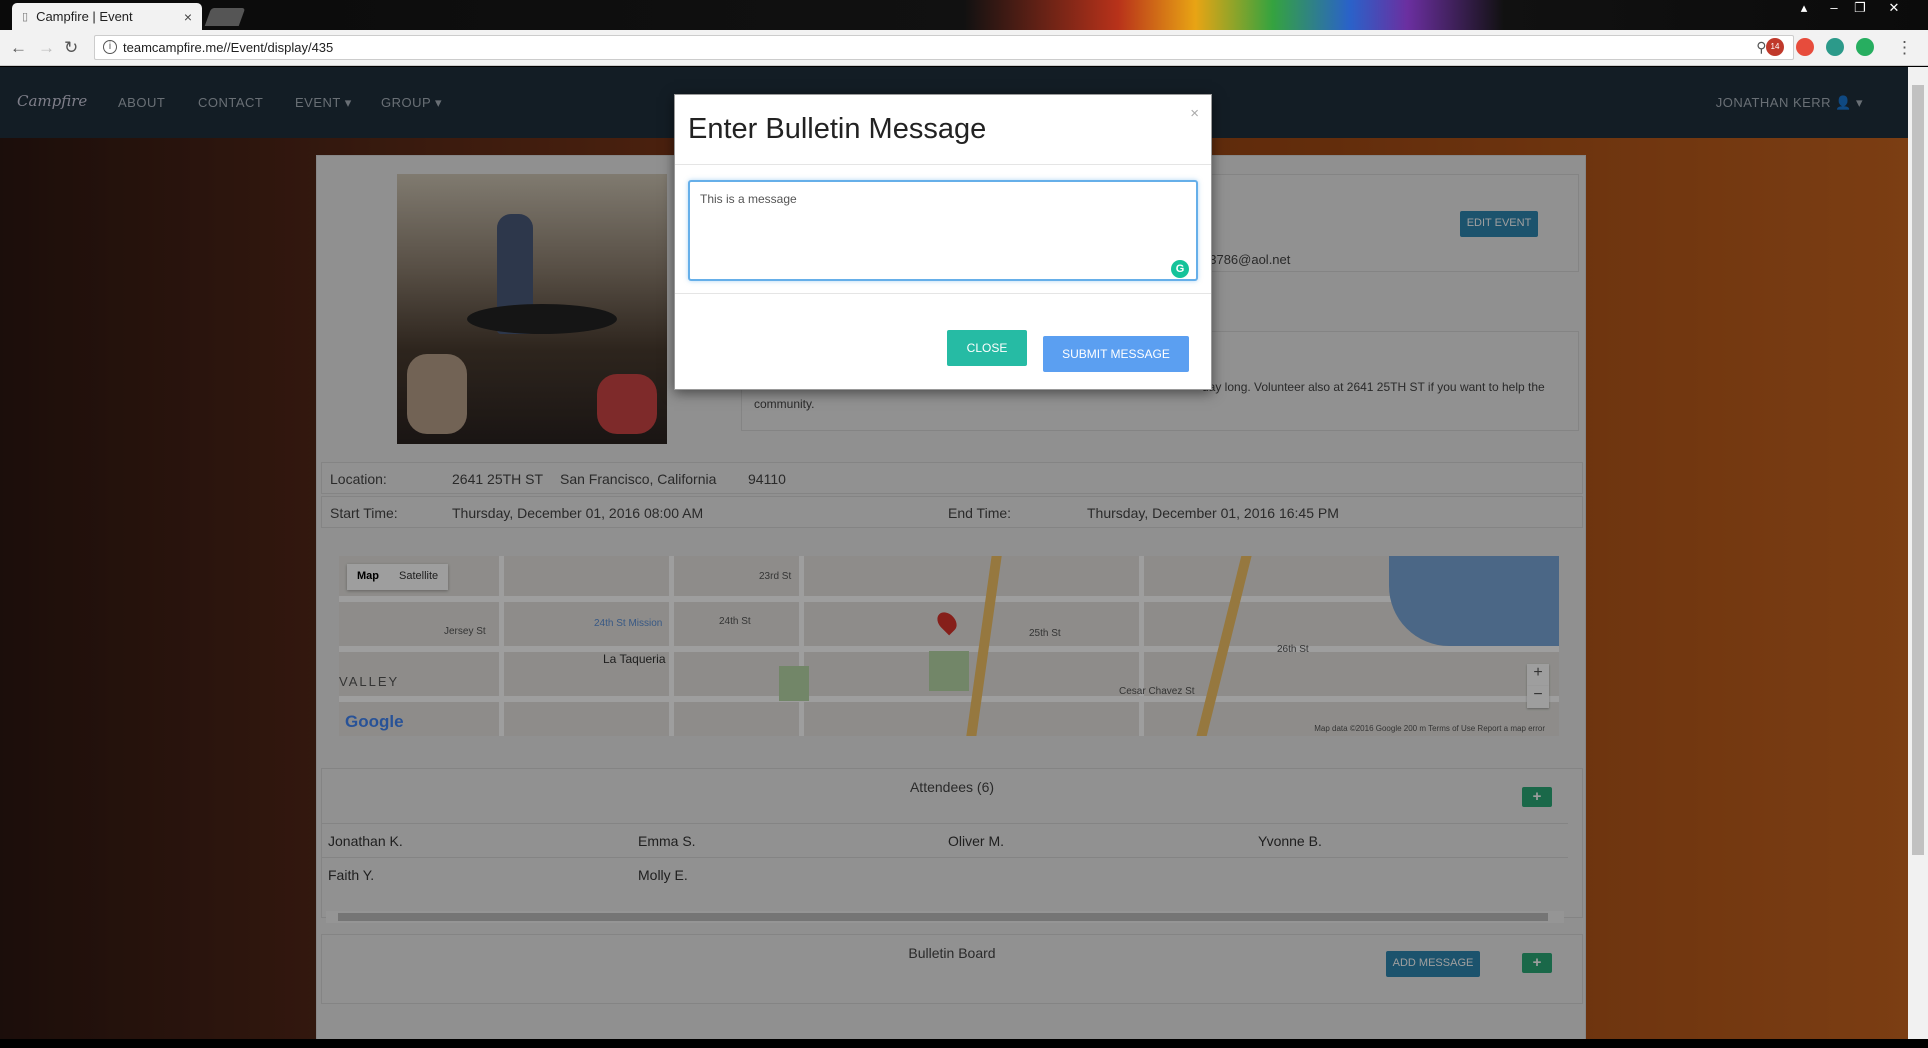  What do you see at coordinates (71, 48) in the screenshot?
I see `reload-icon: ↻` at bounding box center [71, 48].